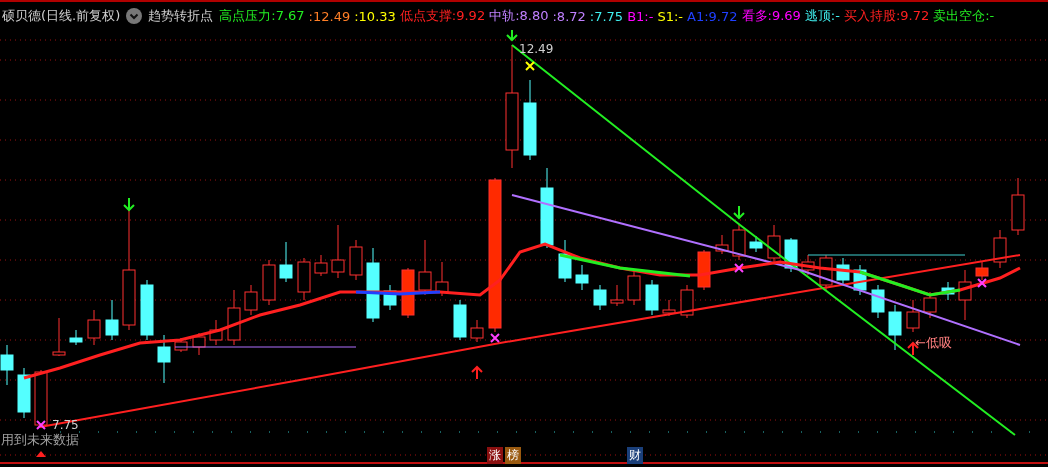 Image resolution: width=1048 pixels, height=467 pixels. What do you see at coordinates (442, 16) in the screenshot?
I see `legend-value: 低点支撑:9.92` at bounding box center [442, 16].